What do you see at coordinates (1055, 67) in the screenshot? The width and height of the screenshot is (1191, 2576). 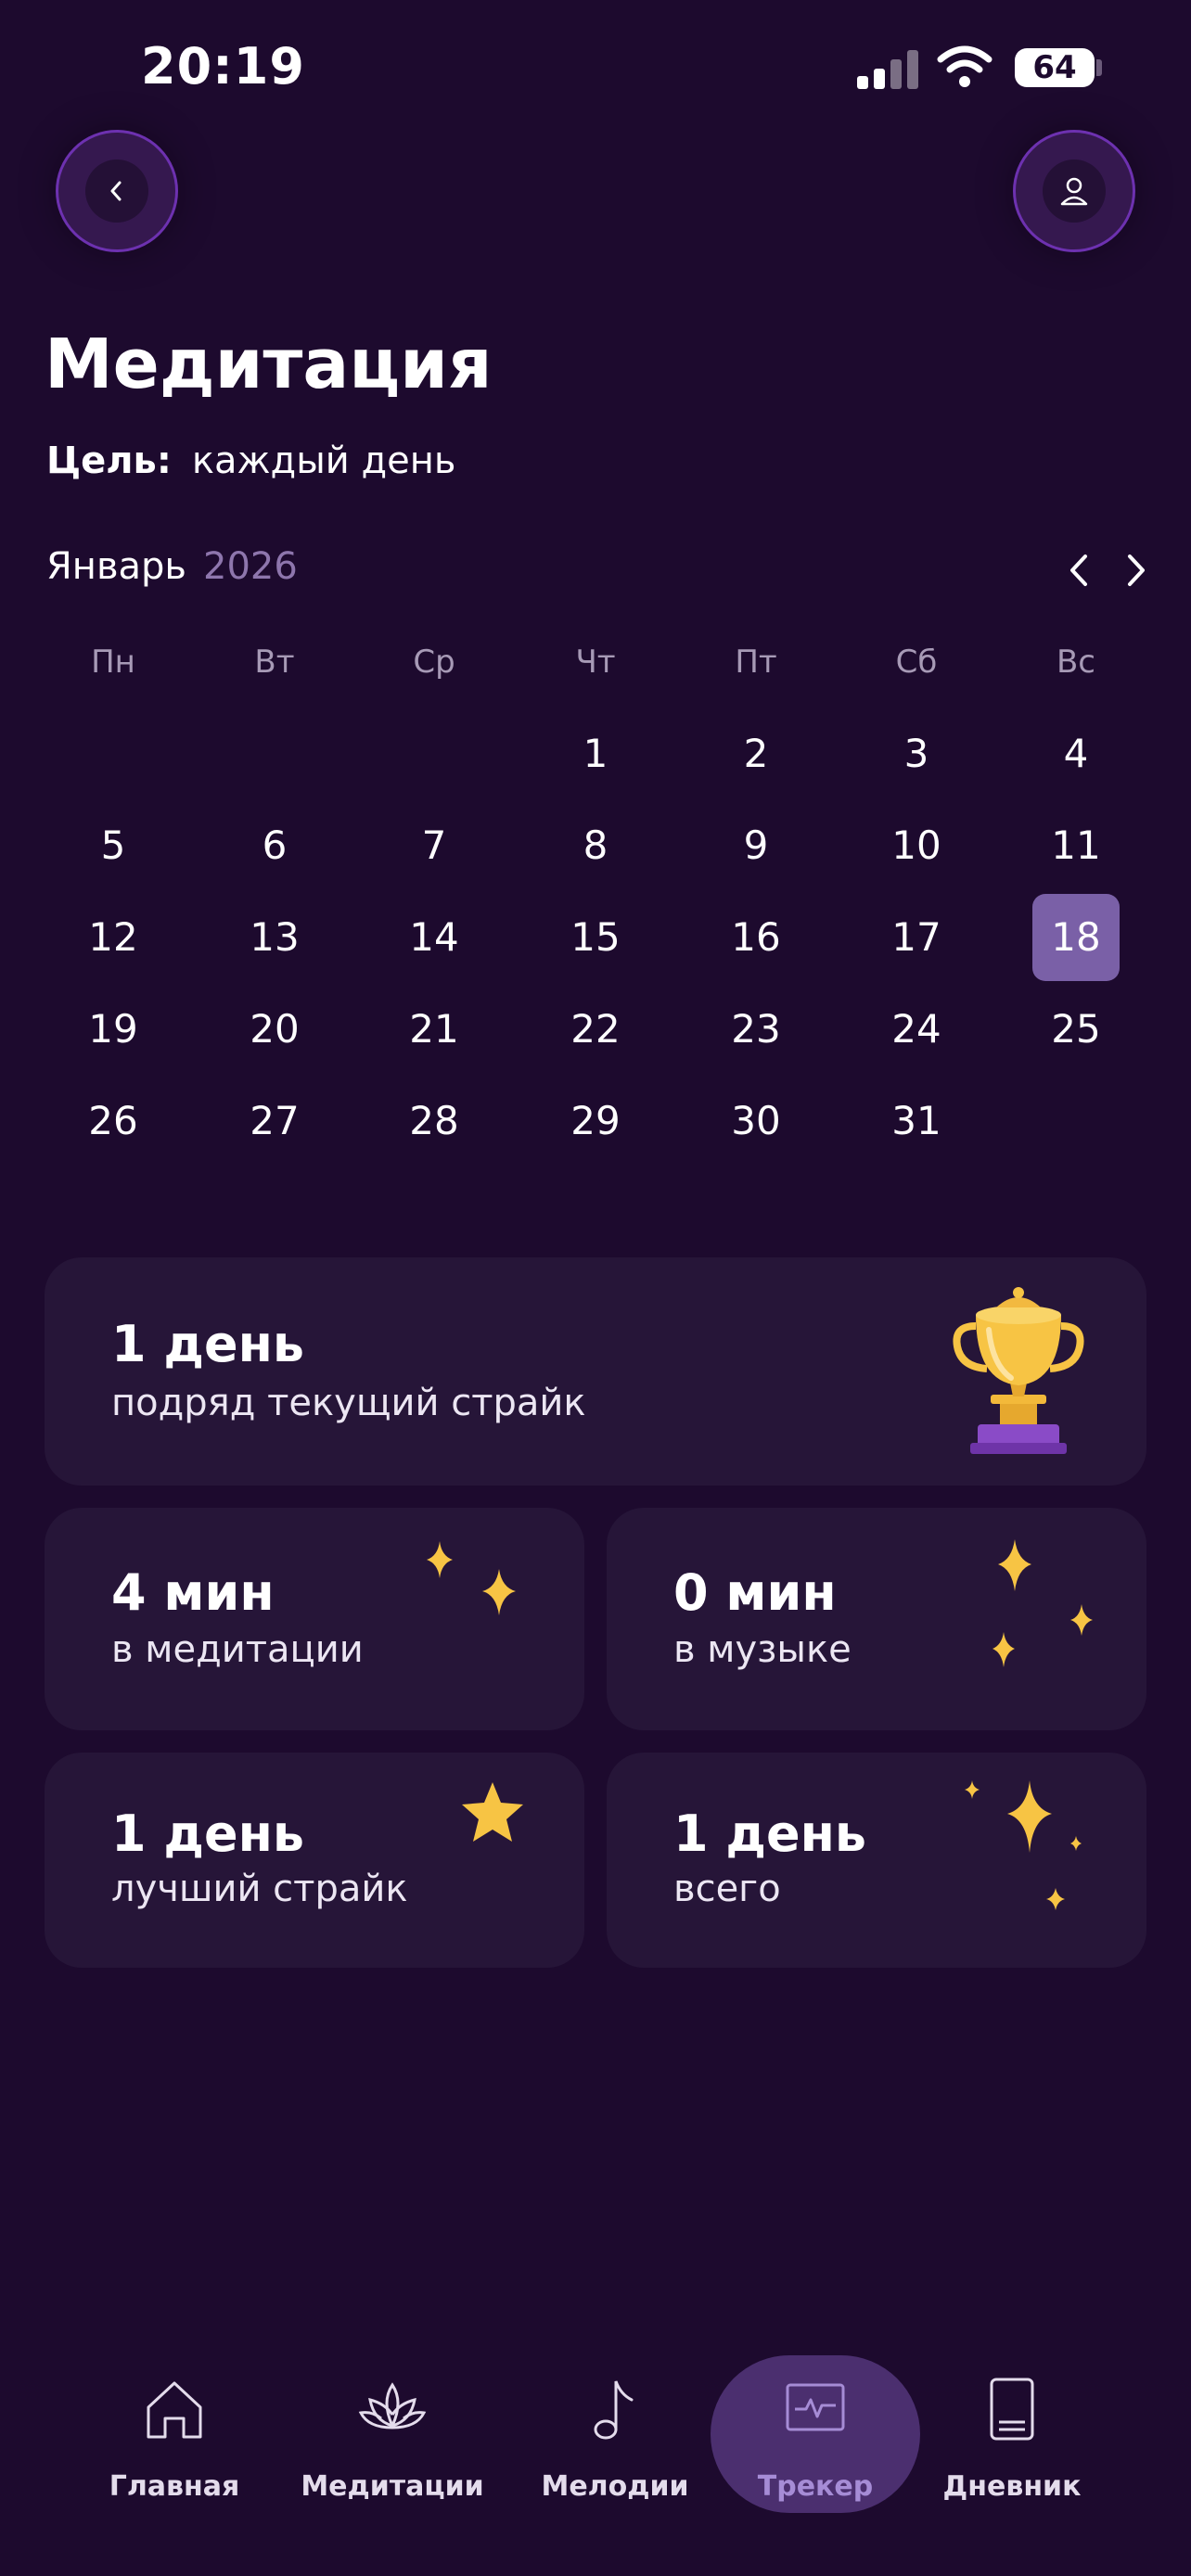 I see `battery-indicator: 64` at bounding box center [1055, 67].